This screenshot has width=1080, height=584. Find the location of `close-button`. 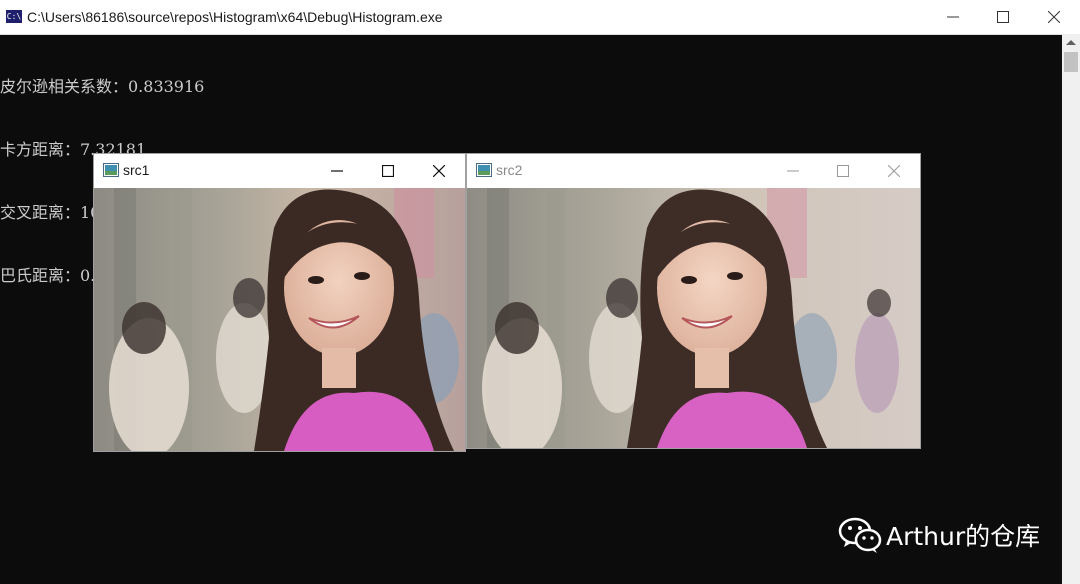

close-button is located at coordinates (1054, 17).